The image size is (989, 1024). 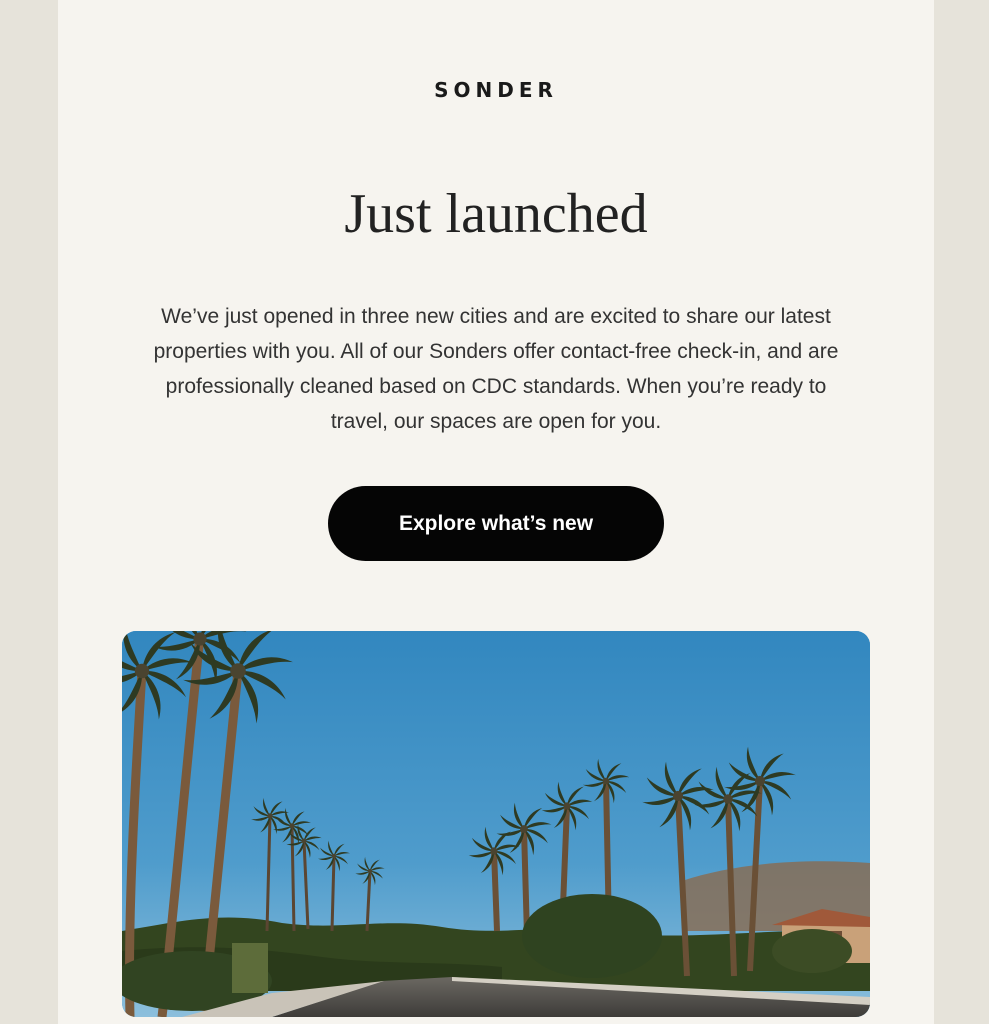 I want to click on explore-button: Explore what’s new, so click(x=496, y=523).